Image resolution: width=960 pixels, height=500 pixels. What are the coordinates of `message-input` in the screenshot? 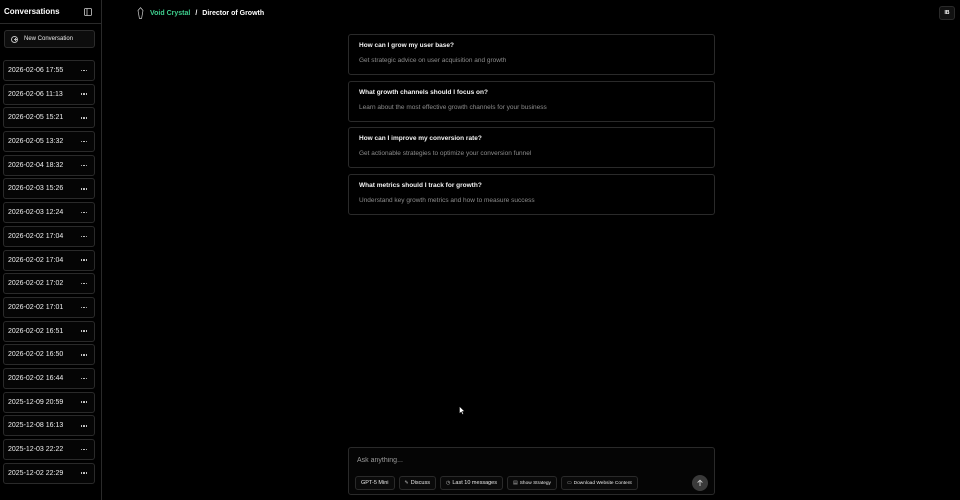 It's located at (517, 460).